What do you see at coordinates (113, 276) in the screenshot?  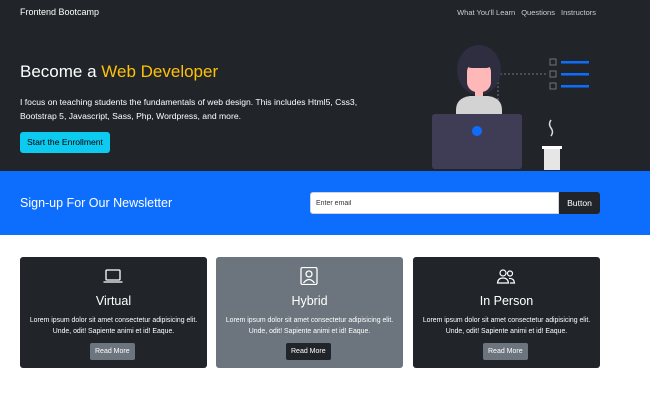 I see `laptop-icon` at bounding box center [113, 276].